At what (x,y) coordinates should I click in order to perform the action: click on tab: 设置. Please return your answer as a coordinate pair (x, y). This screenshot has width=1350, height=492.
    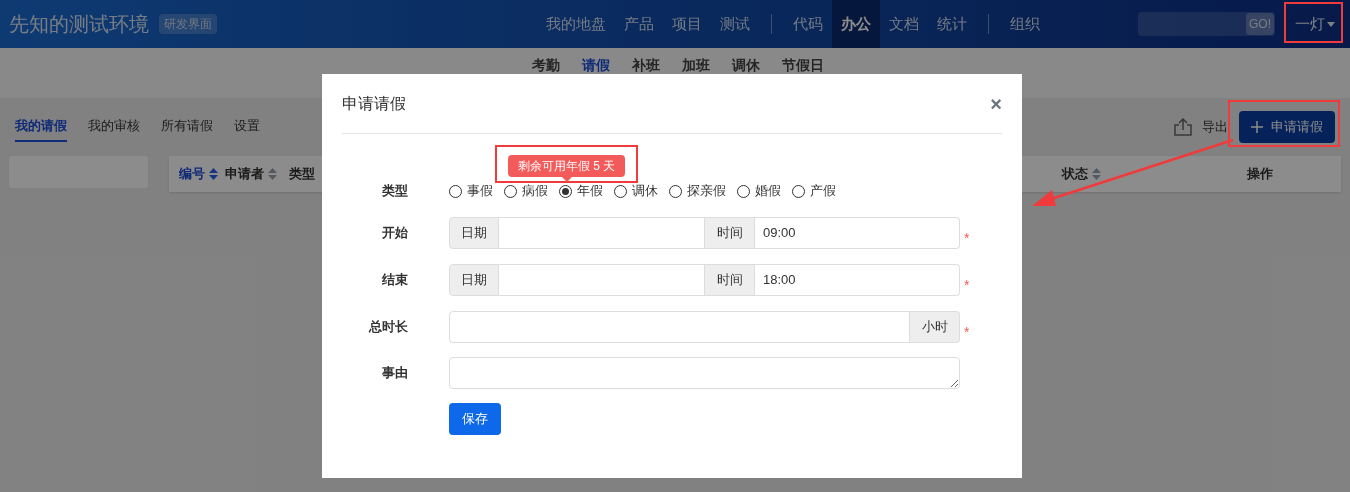
    Looking at the image, I should click on (247, 127).